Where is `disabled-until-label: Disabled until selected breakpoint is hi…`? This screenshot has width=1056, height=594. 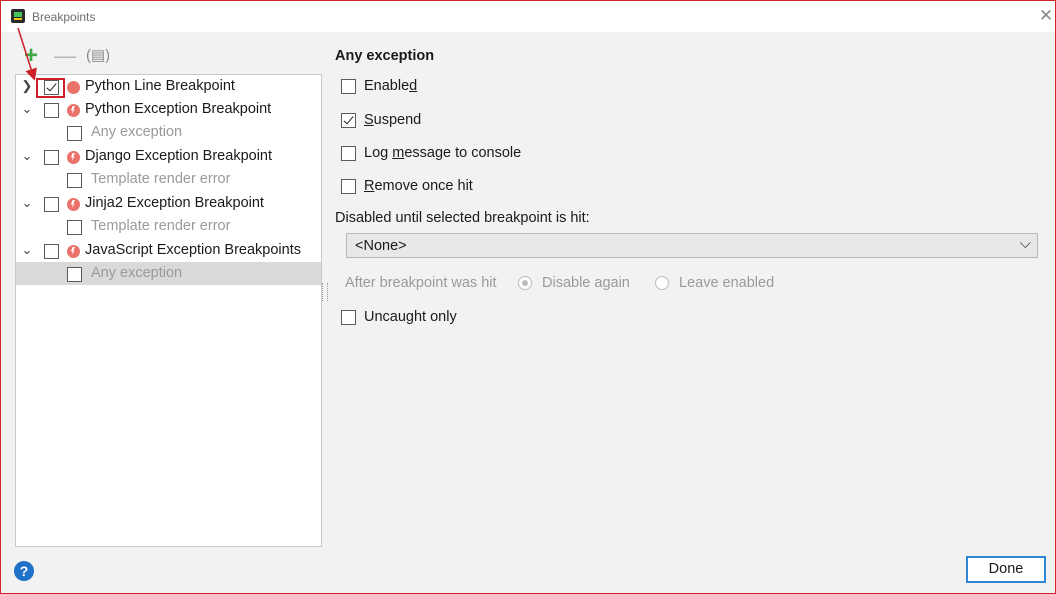
disabled-until-label: Disabled until selected breakpoint is hi… is located at coordinates (462, 218).